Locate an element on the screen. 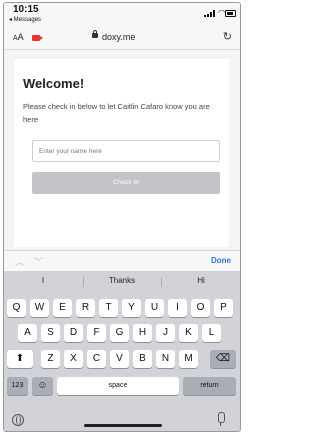 Image resolution: width=320 pixels, height=433 pixels. emoji-key: ☺ is located at coordinates (42, 386).